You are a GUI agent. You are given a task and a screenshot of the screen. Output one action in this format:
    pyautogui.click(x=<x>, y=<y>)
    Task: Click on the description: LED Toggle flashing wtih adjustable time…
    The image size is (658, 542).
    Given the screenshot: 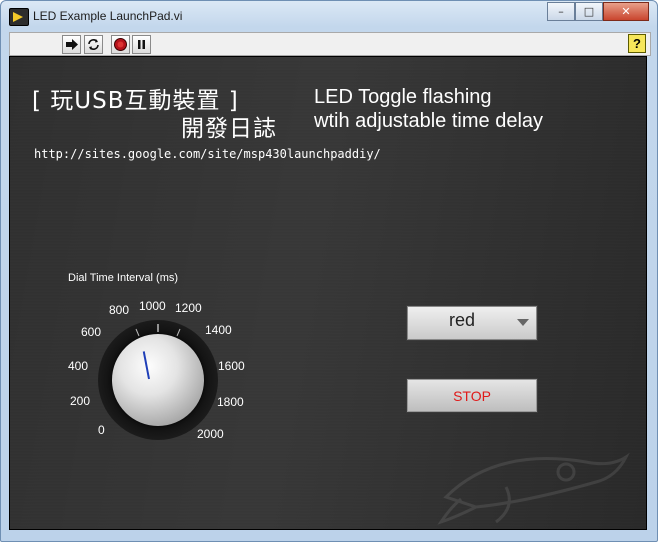 What is the action you would take?
    pyautogui.click(x=428, y=109)
    